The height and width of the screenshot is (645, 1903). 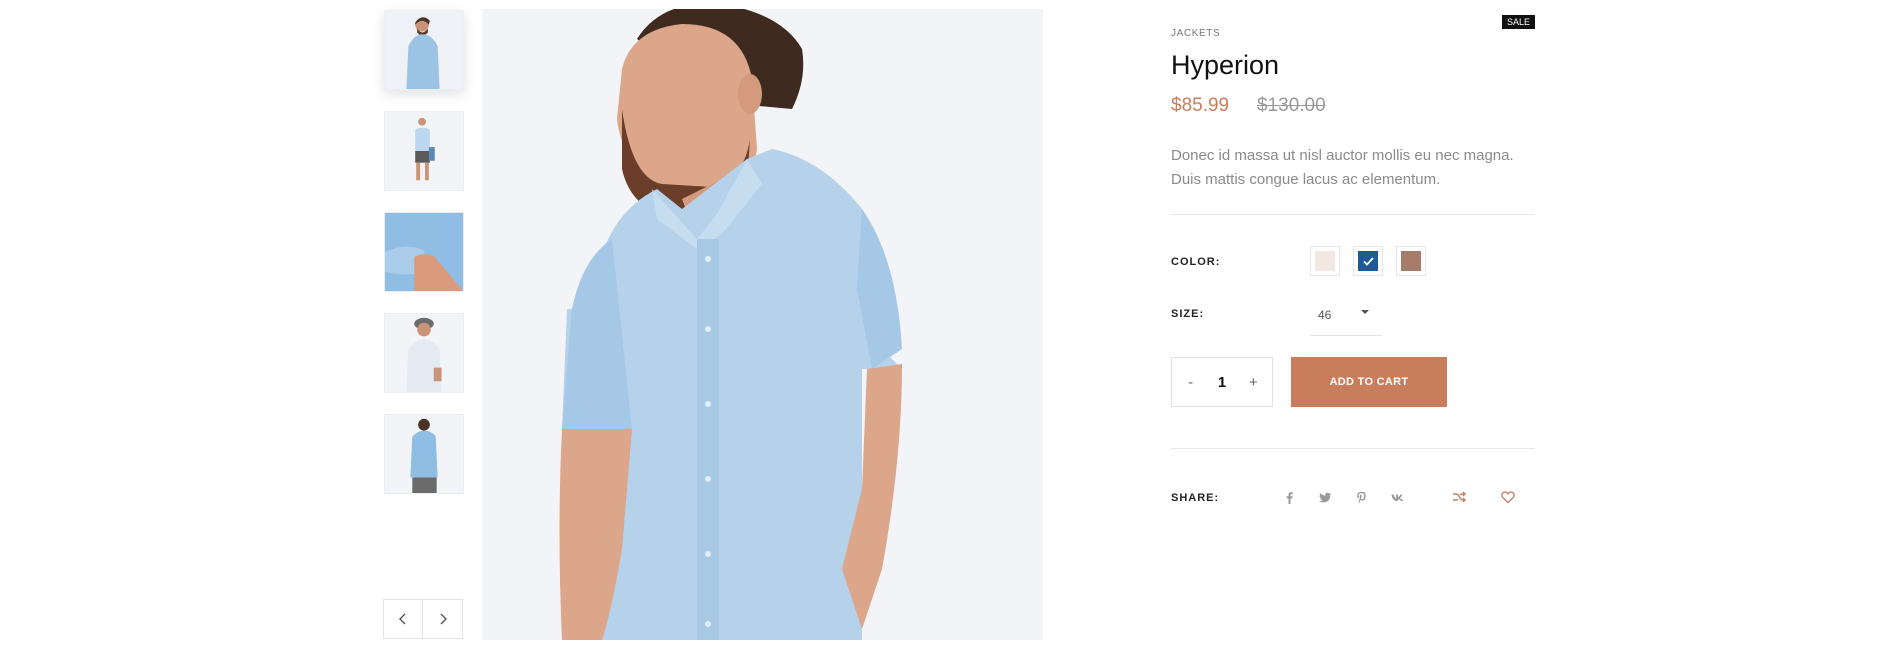 What do you see at coordinates (1365, 312) in the screenshot?
I see `caret-down-icon` at bounding box center [1365, 312].